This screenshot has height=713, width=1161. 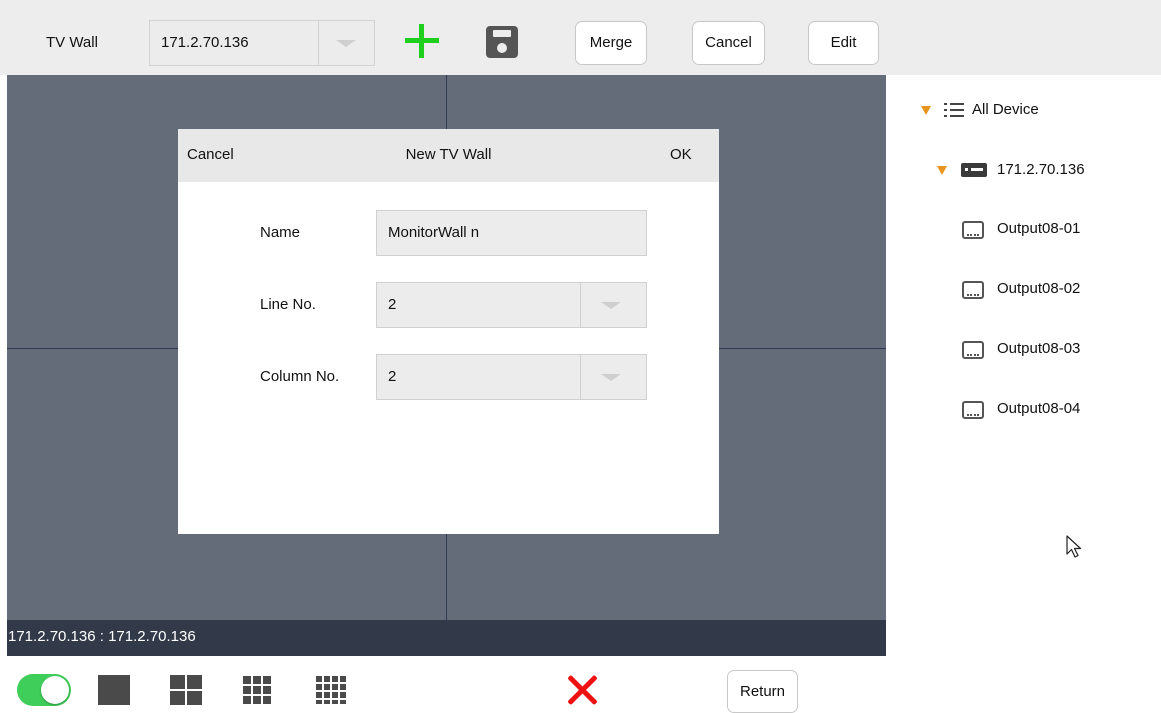 What do you see at coordinates (205, 42) in the screenshot?
I see `device-select-value: 171.2.70.136` at bounding box center [205, 42].